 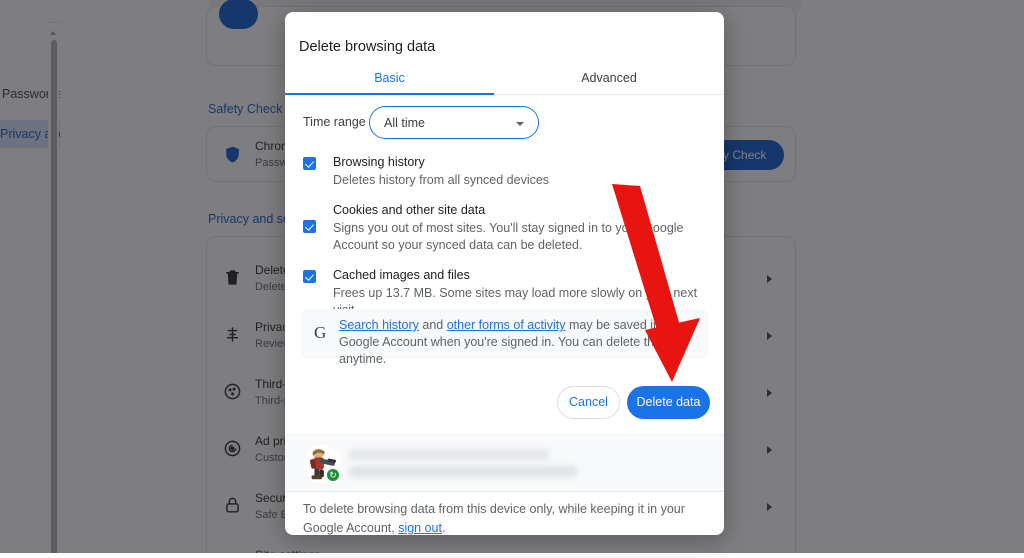 I want to click on browsing-history-checkbox, so click(x=309, y=163).